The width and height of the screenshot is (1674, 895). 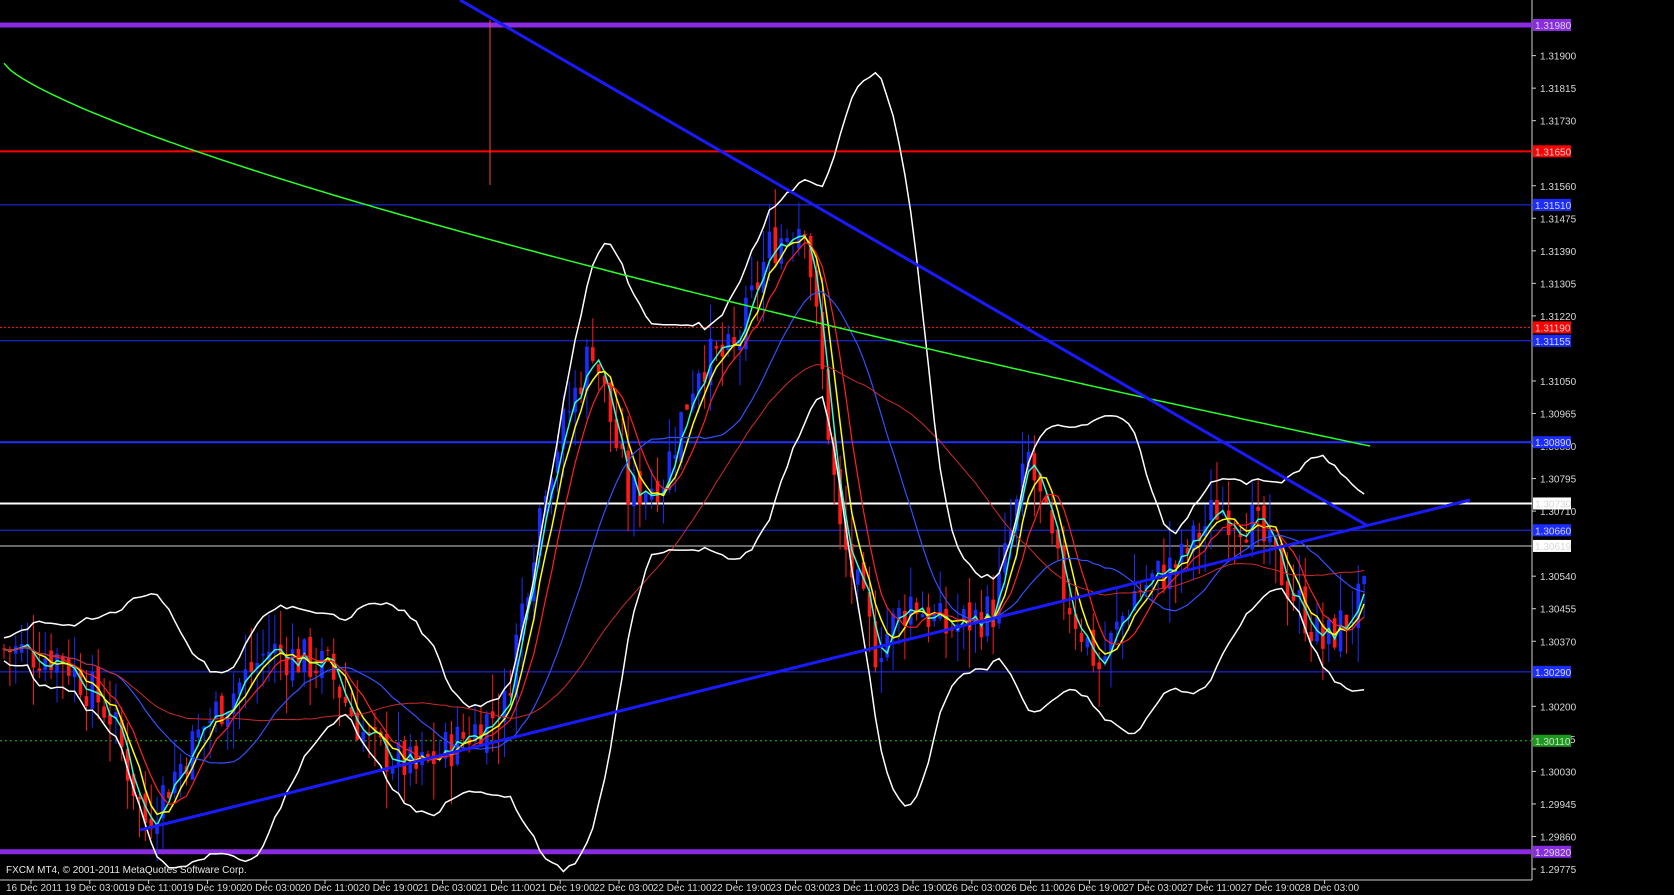 I want to click on time-tick-label: 20 Dec 19:00, so click(x=389, y=888).